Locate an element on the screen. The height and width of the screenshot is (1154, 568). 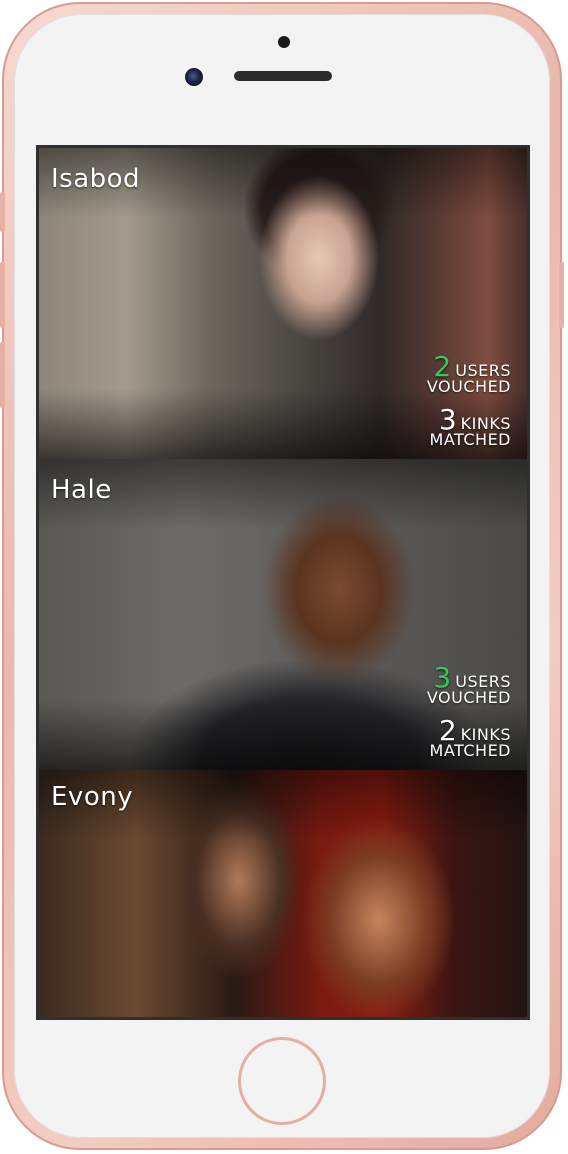
kinks-matched-stat: 3 KINKS MATCHED is located at coordinates (470, 427).